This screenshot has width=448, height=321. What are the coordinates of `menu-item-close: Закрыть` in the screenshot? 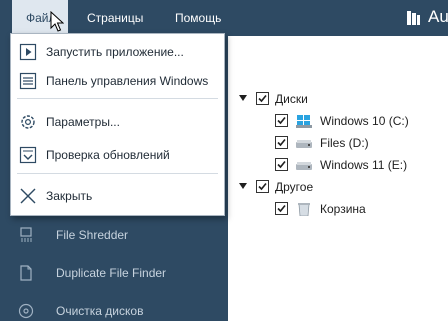 It's located at (117, 195).